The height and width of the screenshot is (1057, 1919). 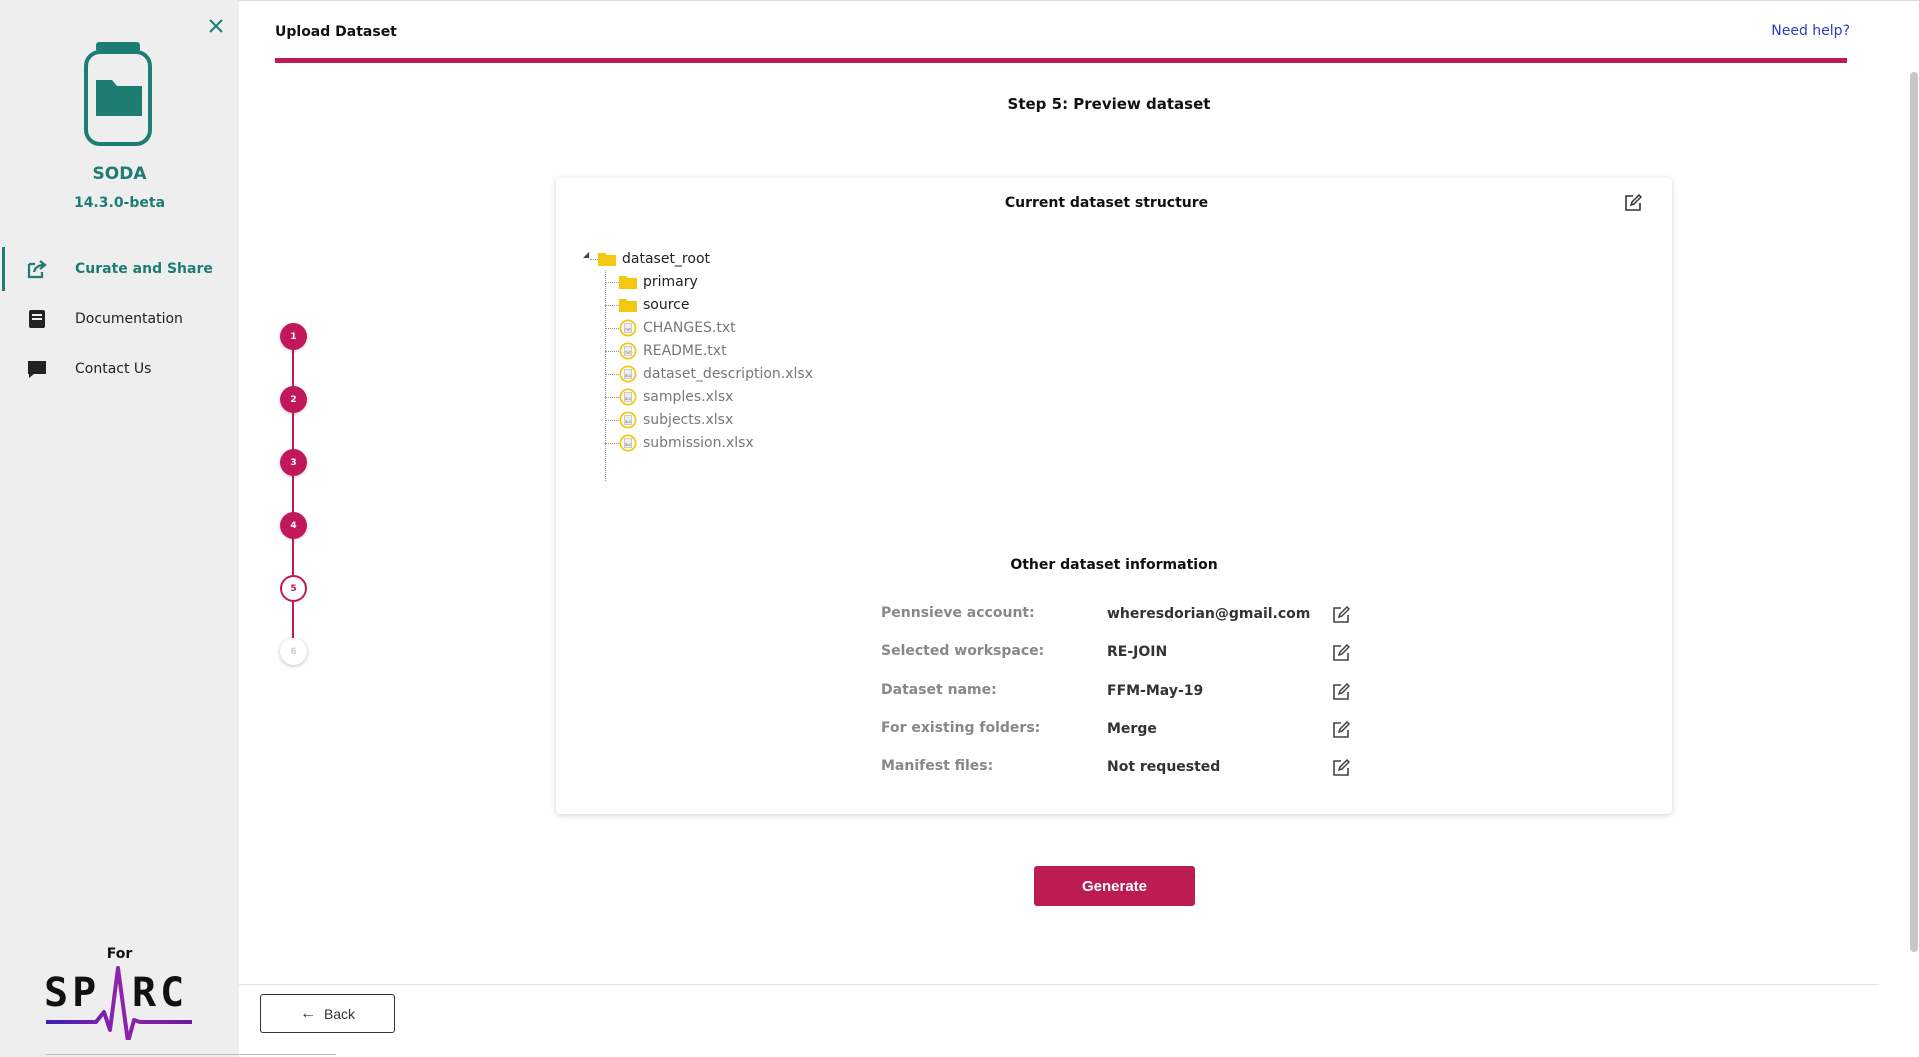 I want to click on title-underline, so click(x=1061, y=60).